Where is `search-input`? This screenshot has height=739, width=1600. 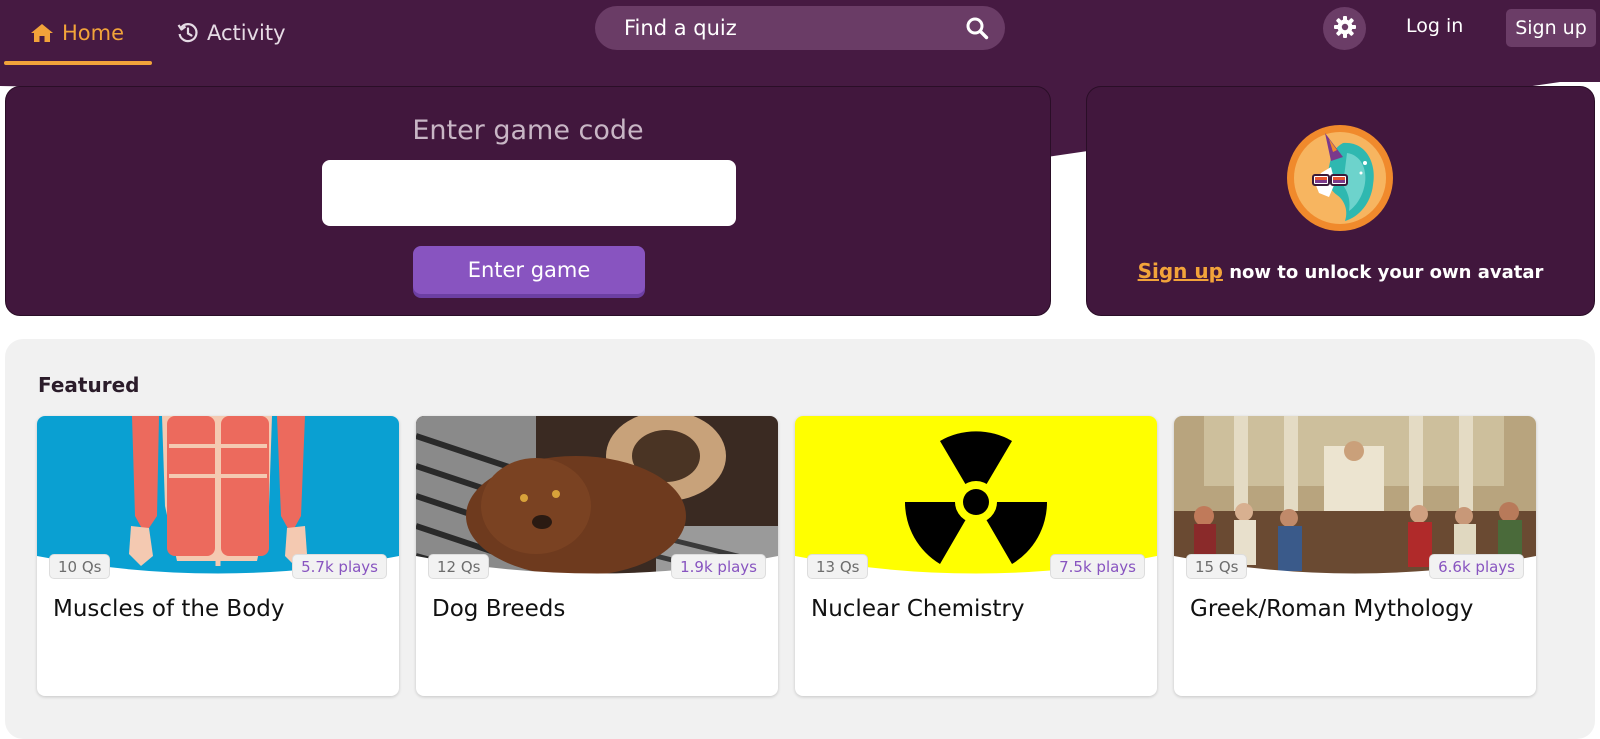
search-input is located at coordinates (793, 28).